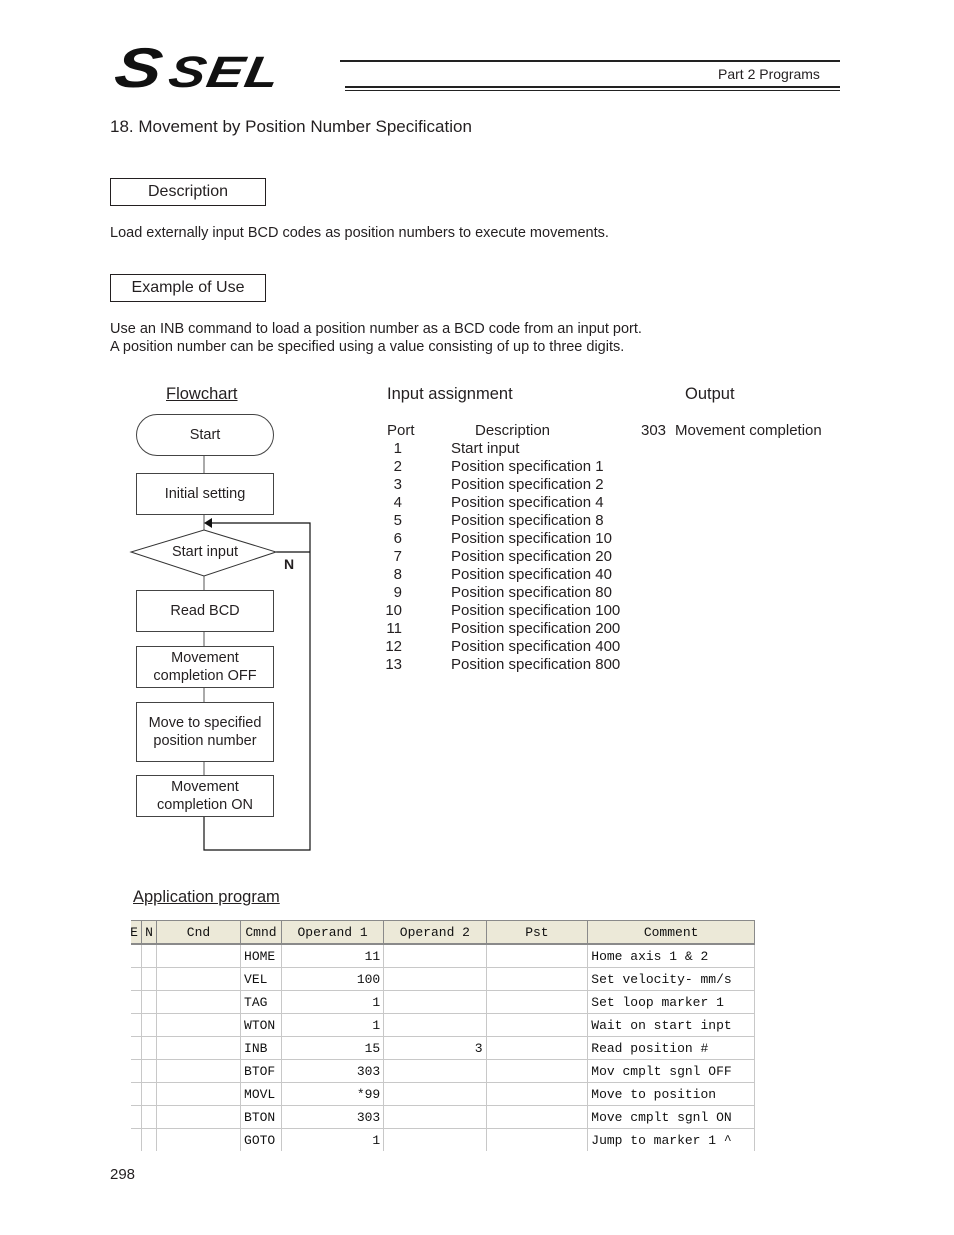 The image size is (954, 1235). I want to click on col-cnd: Cnd, so click(199, 932).